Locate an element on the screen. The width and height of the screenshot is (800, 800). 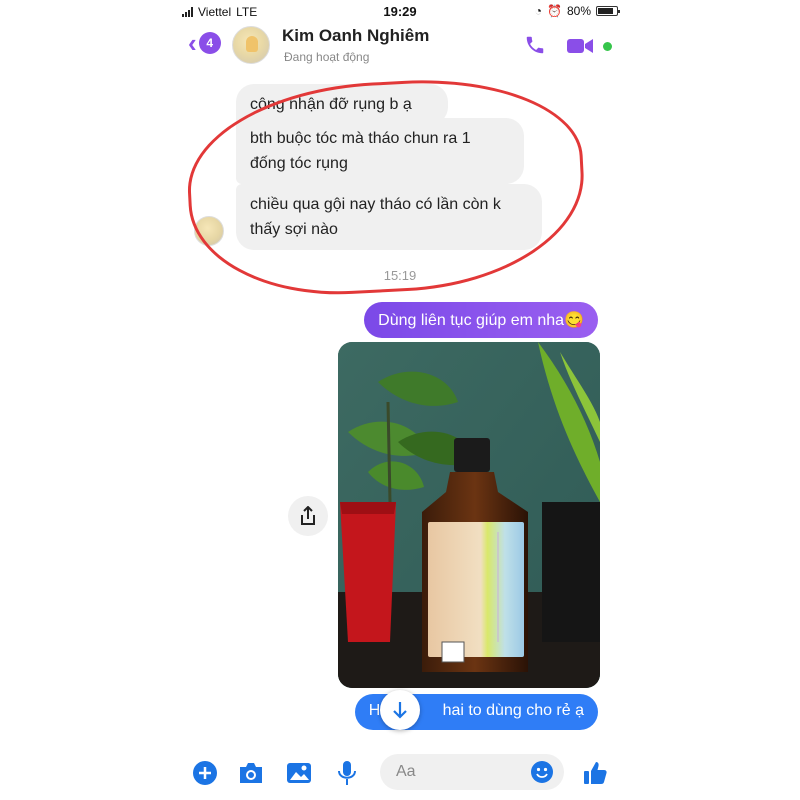
alarm-icon: ⏰ is located at coordinates (554, 11).